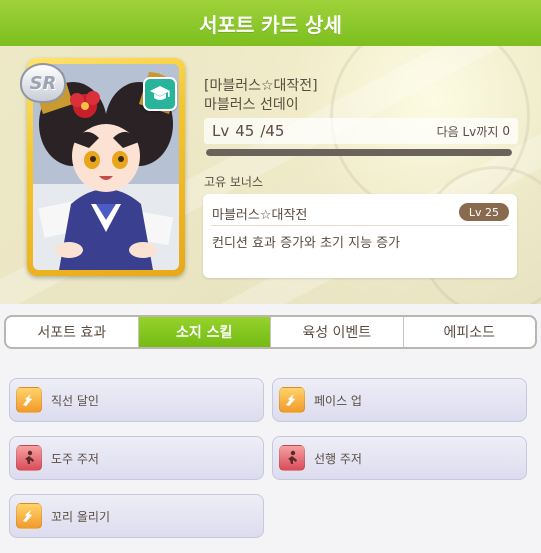 This screenshot has height=553, width=541. I want to click on wisdom-type-icon, so click(160, 93).